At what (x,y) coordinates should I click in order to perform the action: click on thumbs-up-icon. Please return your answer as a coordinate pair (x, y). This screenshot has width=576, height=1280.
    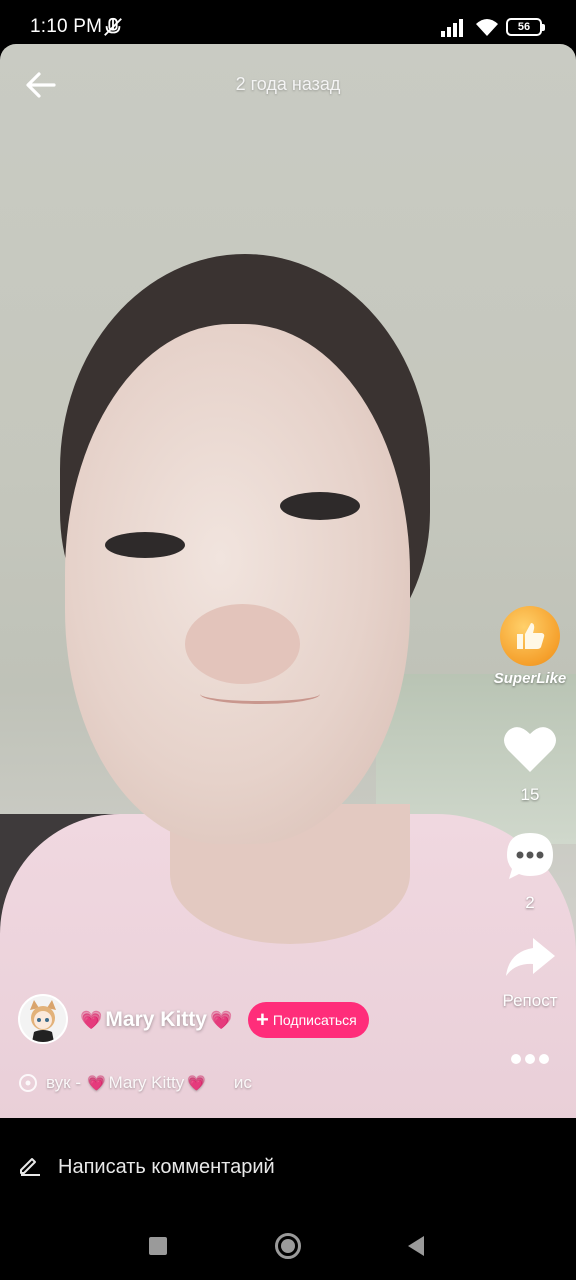
    Looking at the image, I should click on (530, 636).